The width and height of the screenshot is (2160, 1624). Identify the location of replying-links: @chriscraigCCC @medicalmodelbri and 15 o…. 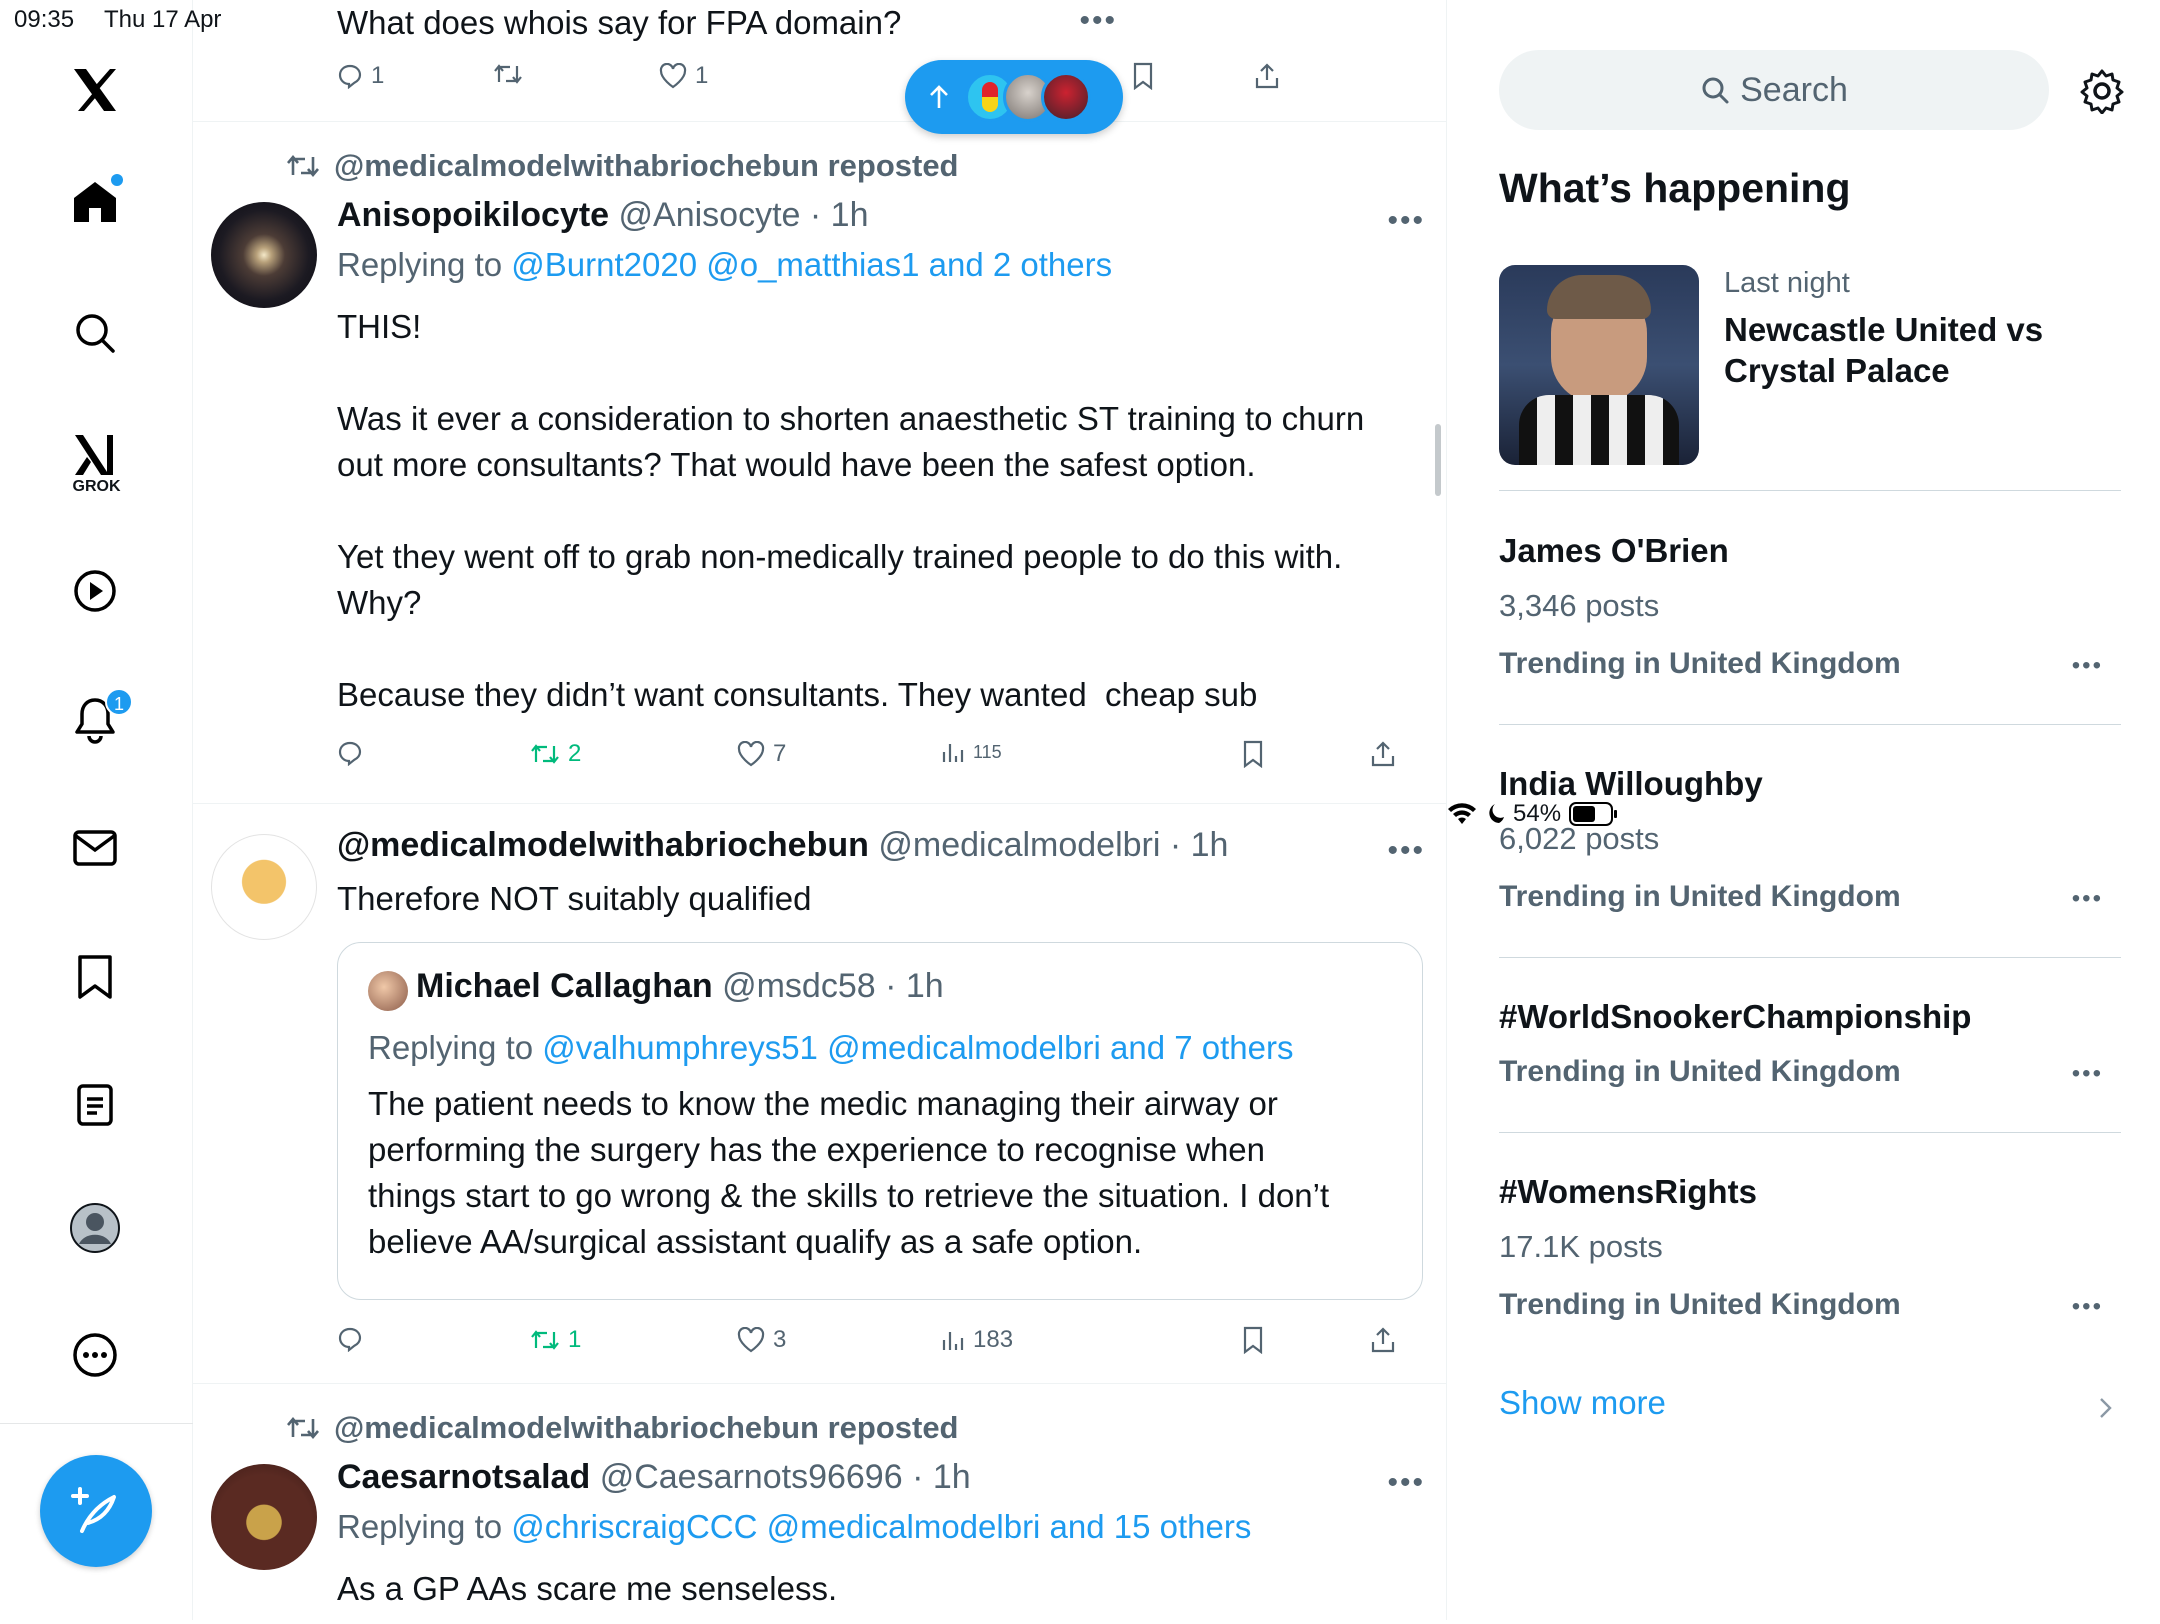
(881, 1526).